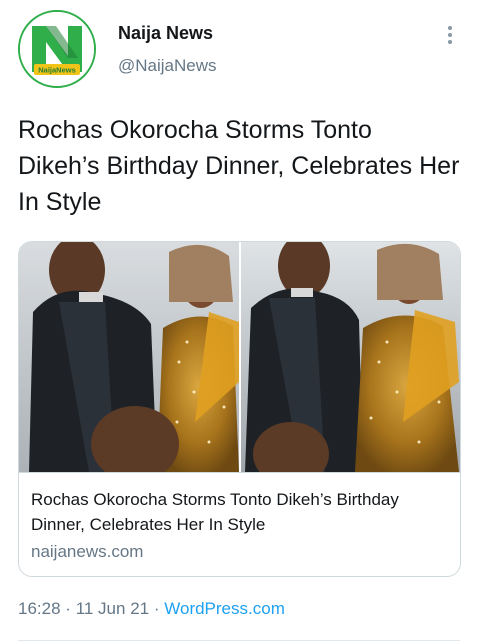 This screenshot has width=478, height=643. I want to click on naija-news-logo-icon: NaijaNews, so click(57, 49).